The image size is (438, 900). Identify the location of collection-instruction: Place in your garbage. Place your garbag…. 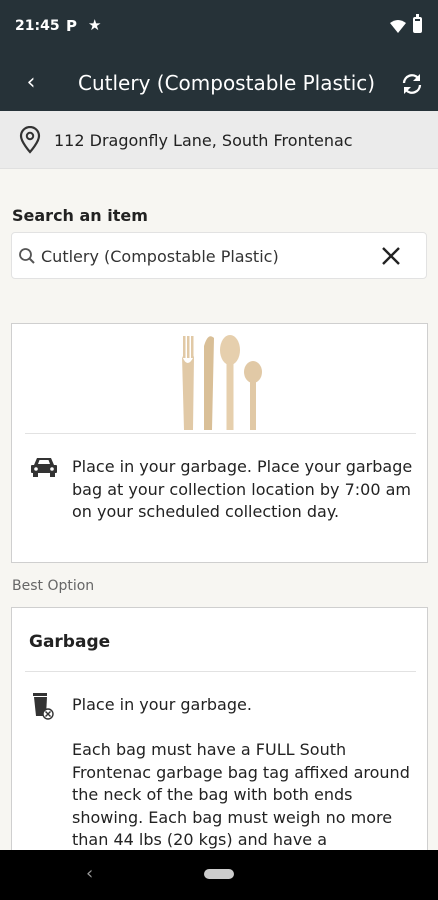
(242, 489).